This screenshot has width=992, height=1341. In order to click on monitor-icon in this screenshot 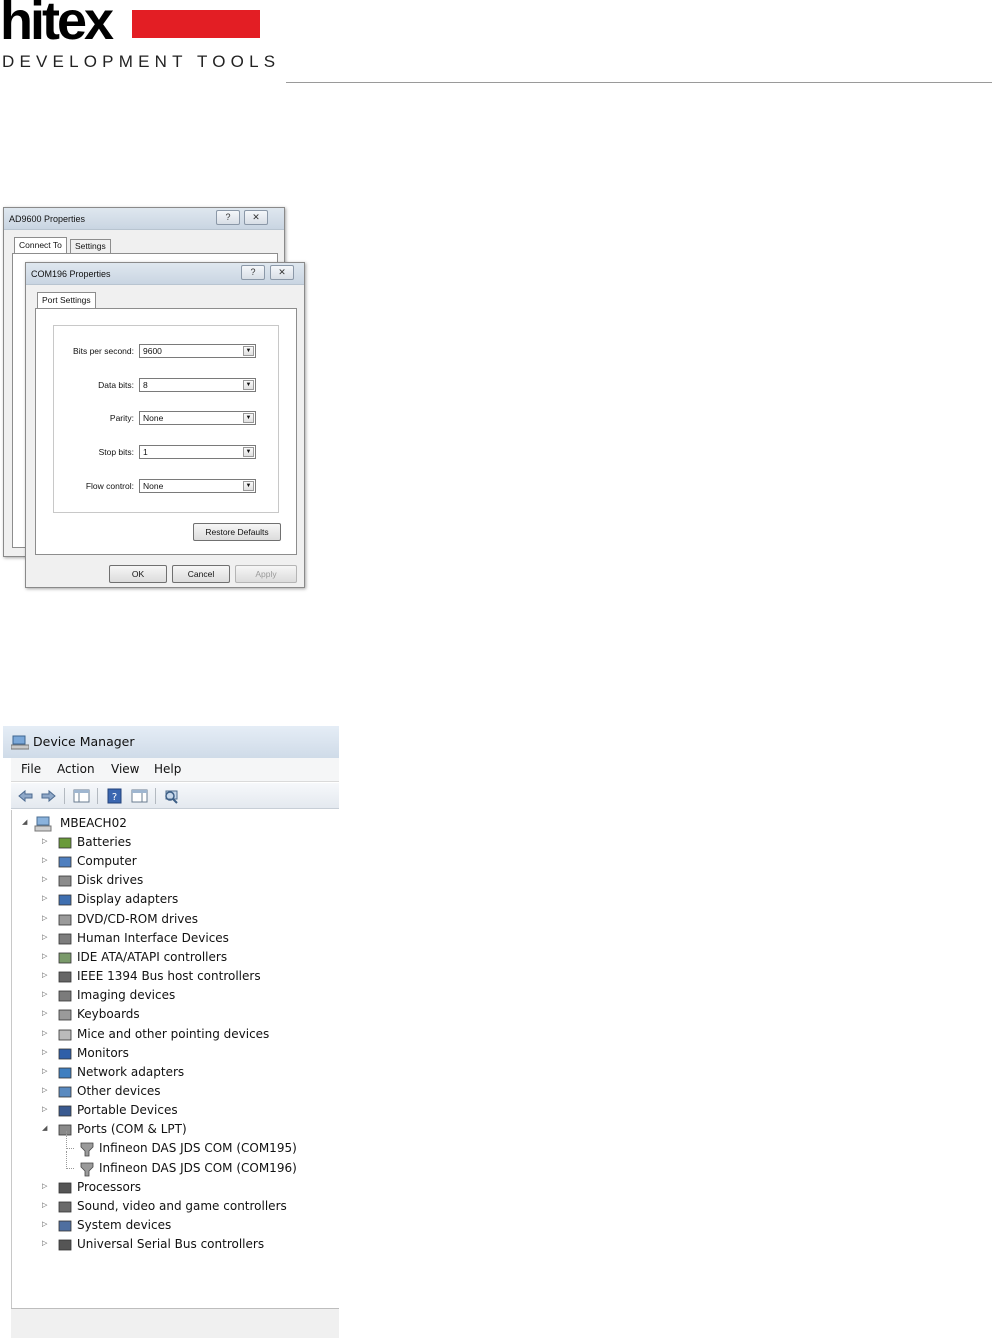, I will do `click(65, 1054)`.